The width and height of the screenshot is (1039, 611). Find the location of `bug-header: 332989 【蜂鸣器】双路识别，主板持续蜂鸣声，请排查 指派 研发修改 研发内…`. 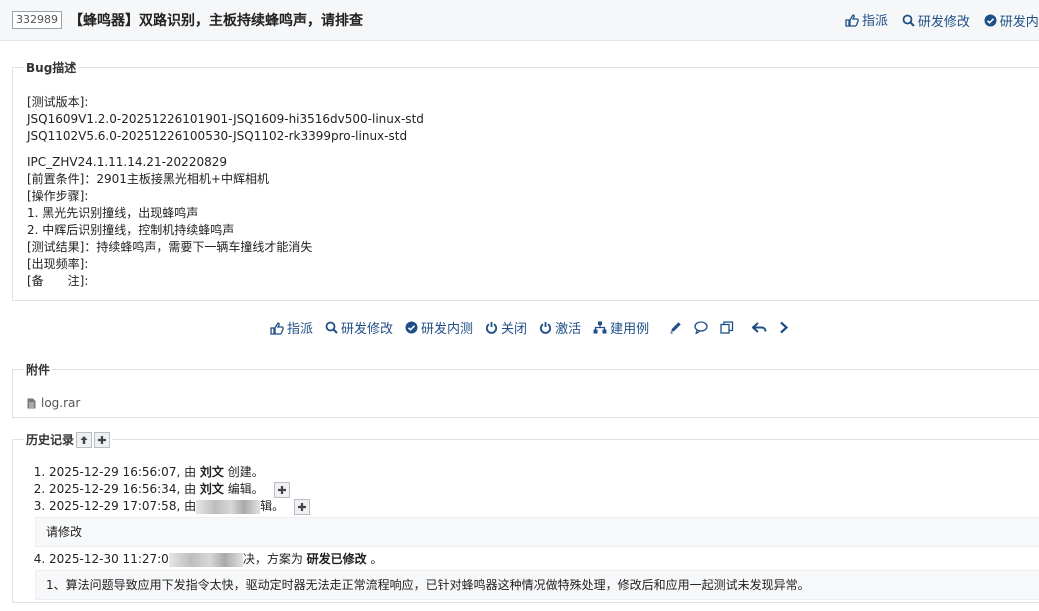

bug-header: 332989 【蜂鸣器】双路识别，主板持续蜂鸣声，请排查 指派 研发修改 研发内… is located at coordinates (519, 20).